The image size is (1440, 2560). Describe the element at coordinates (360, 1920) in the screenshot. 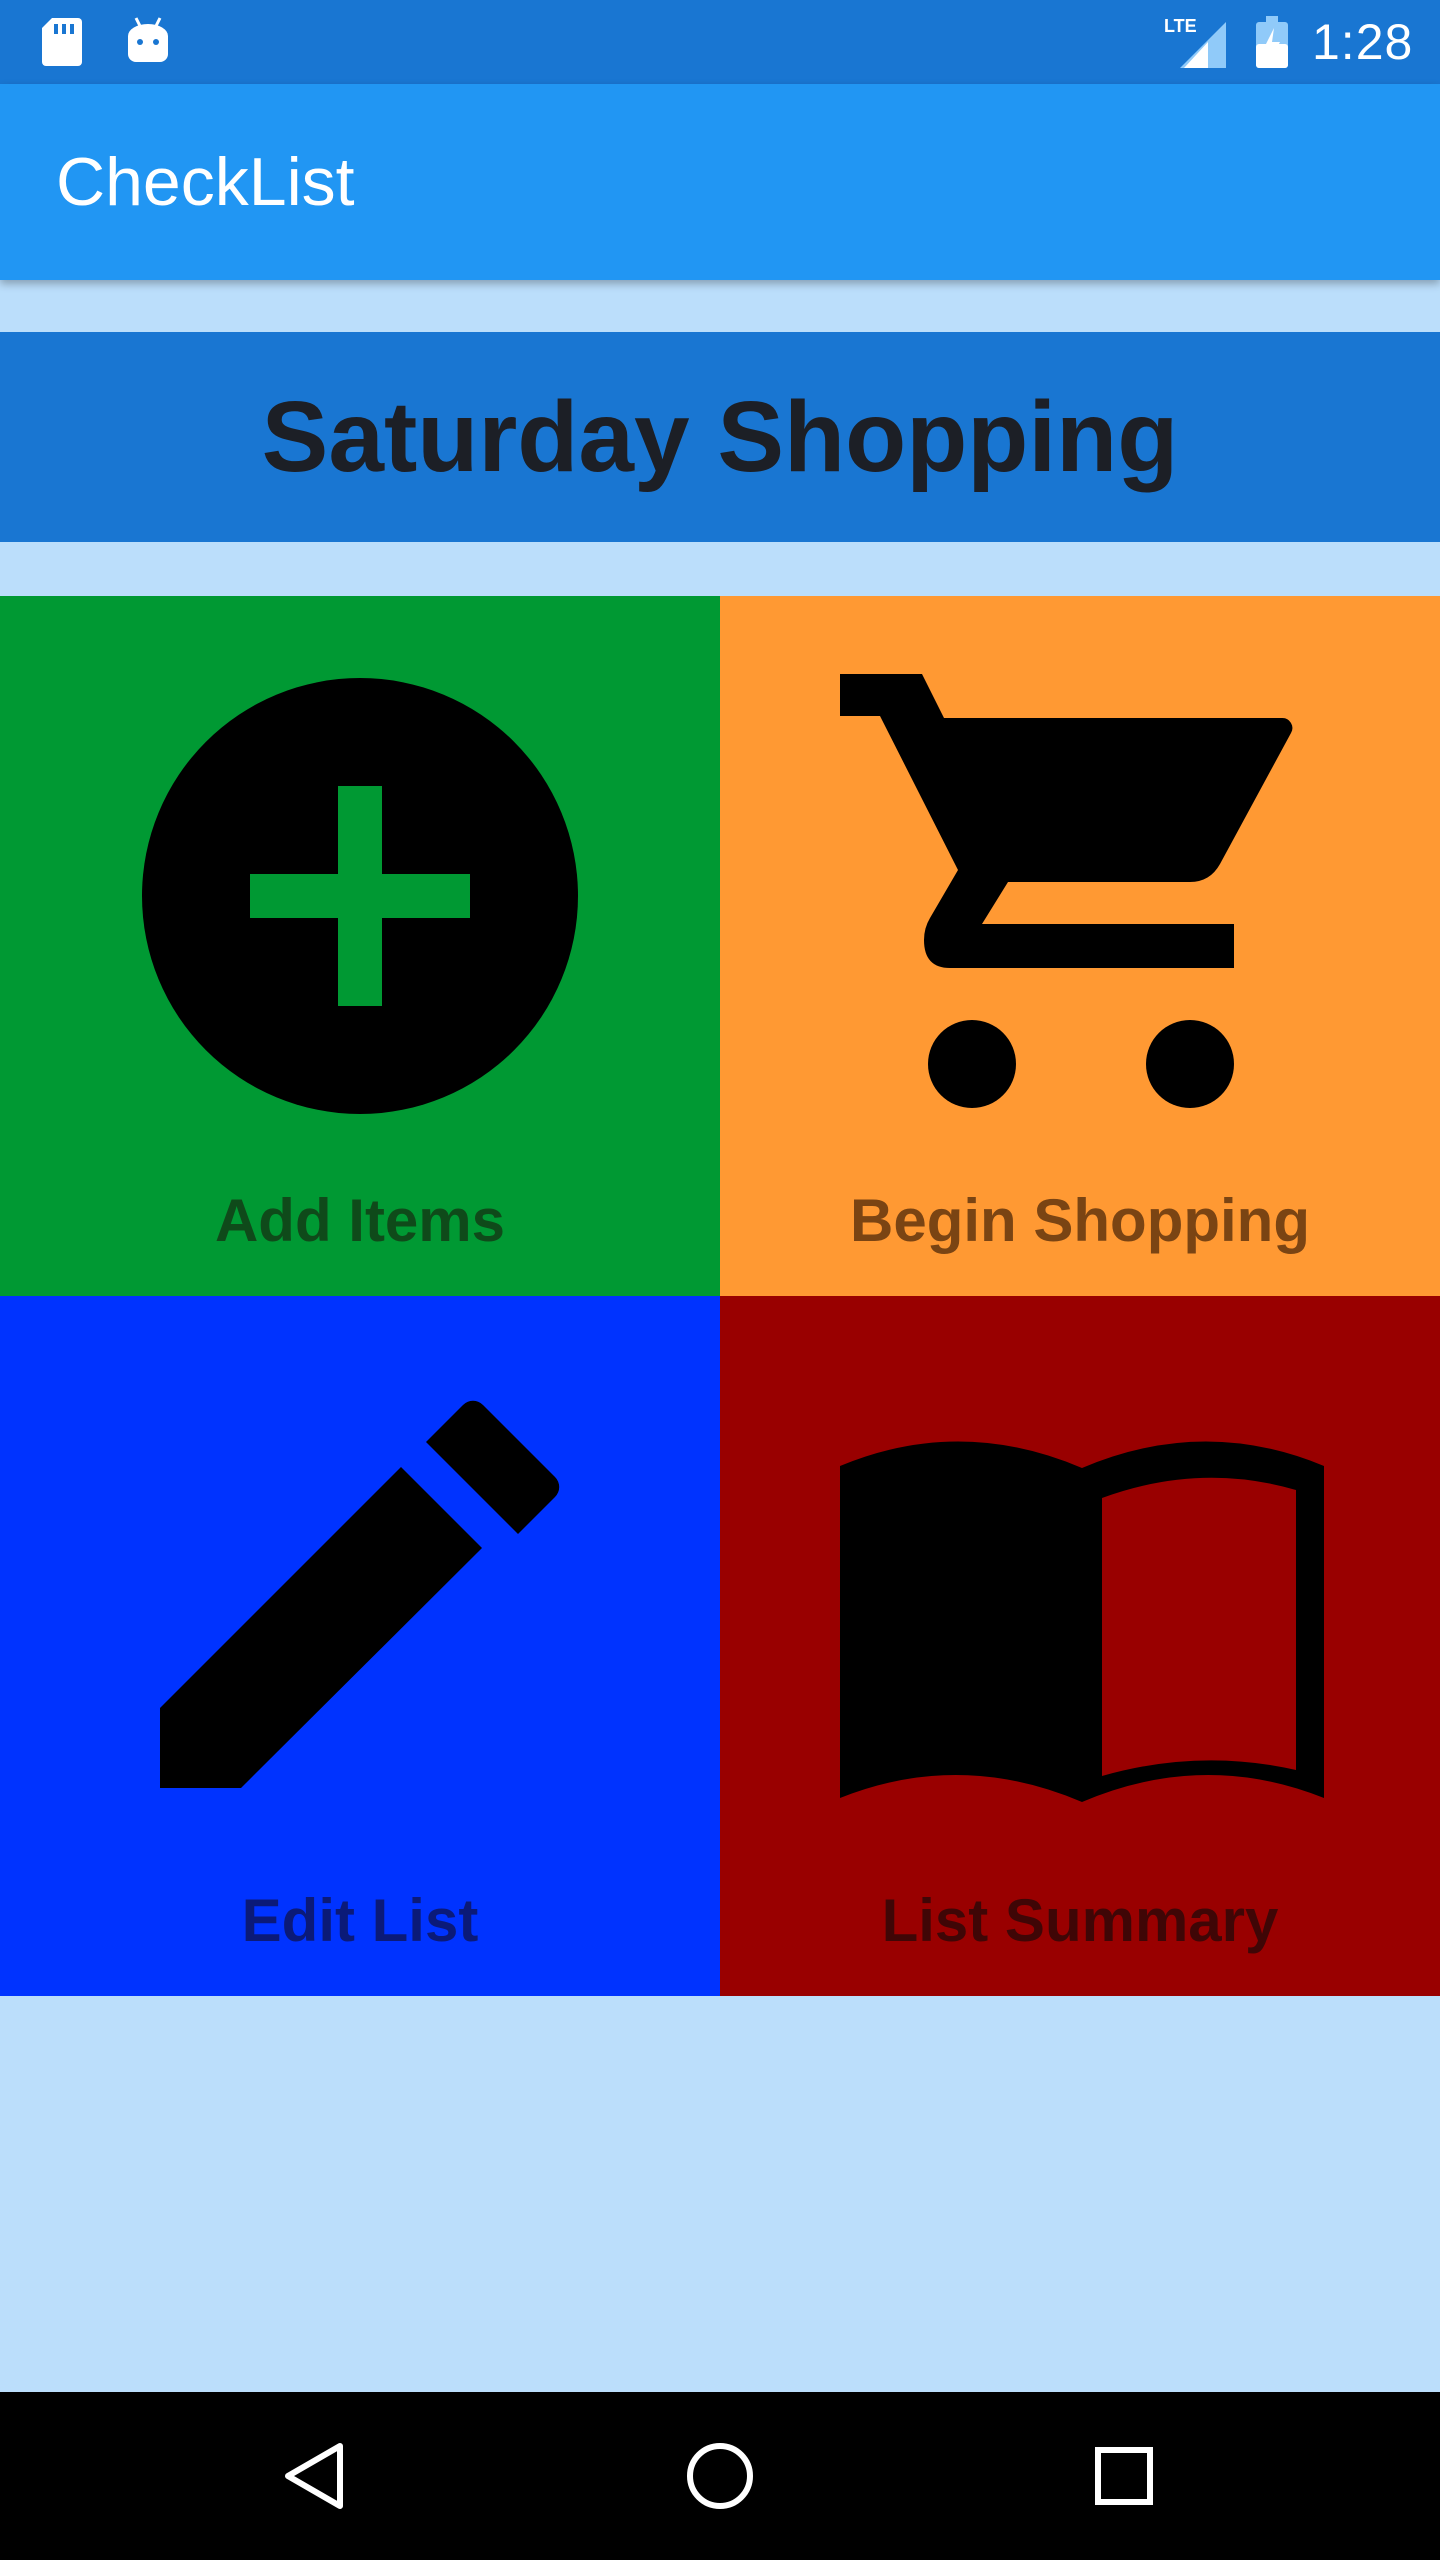

I see `edit-list-label: Edit List` at that location.